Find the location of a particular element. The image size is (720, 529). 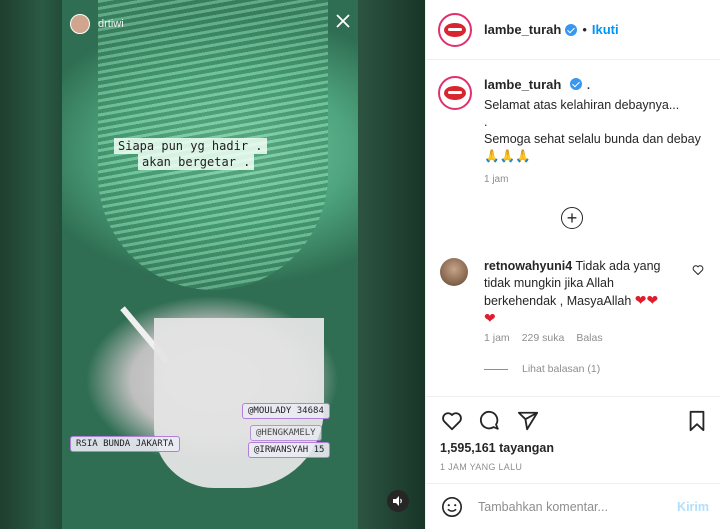

speaker-icon is located at coordinates (398, 501).